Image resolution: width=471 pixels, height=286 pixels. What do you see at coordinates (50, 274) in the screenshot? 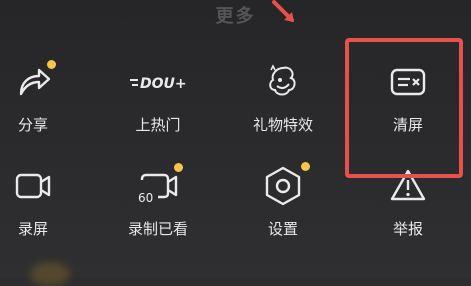
I see `decorative-glow` at bounding box center [50, 274].